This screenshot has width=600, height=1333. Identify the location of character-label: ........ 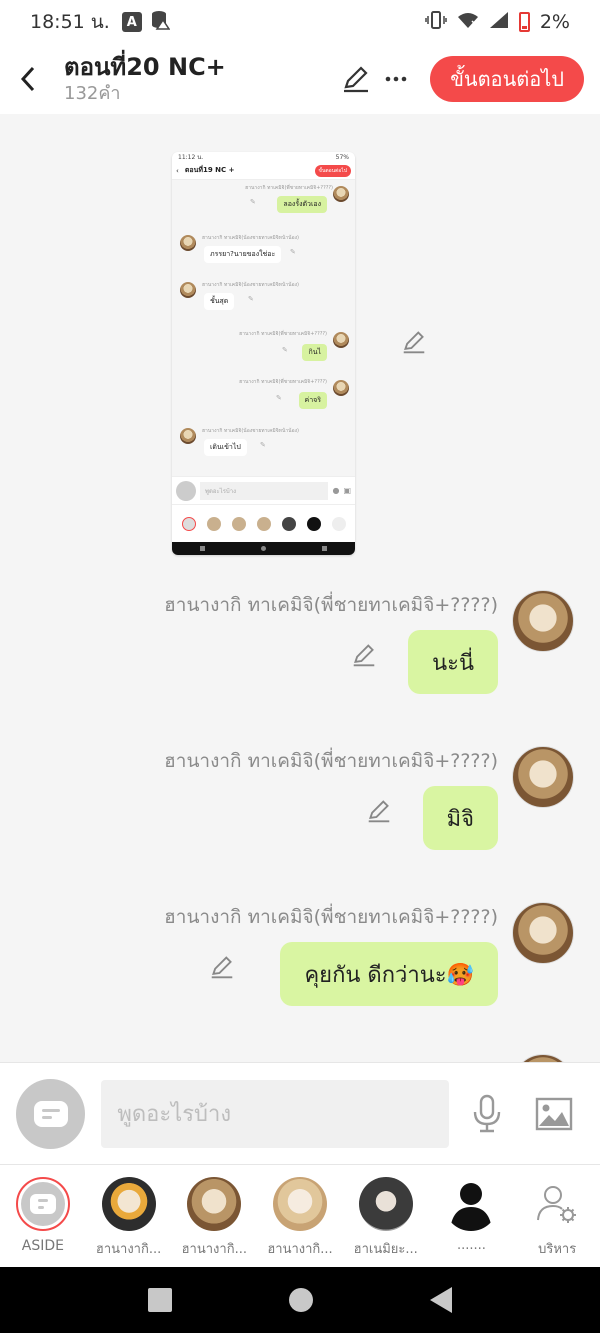
(471, 1245).